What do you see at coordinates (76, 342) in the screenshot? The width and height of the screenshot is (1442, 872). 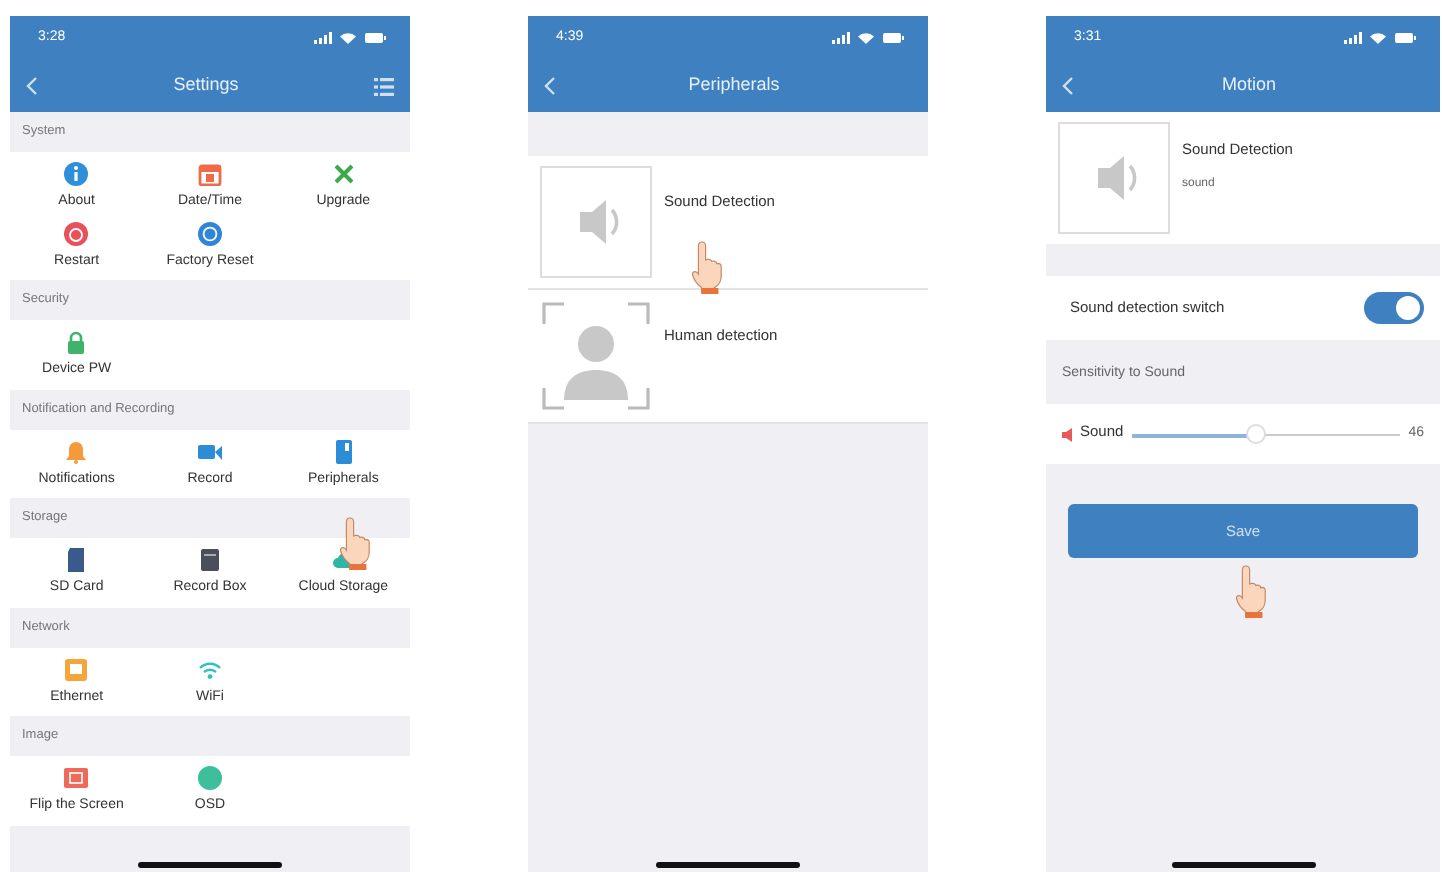 I see `lock-icon` at bounding box center [76, 342].